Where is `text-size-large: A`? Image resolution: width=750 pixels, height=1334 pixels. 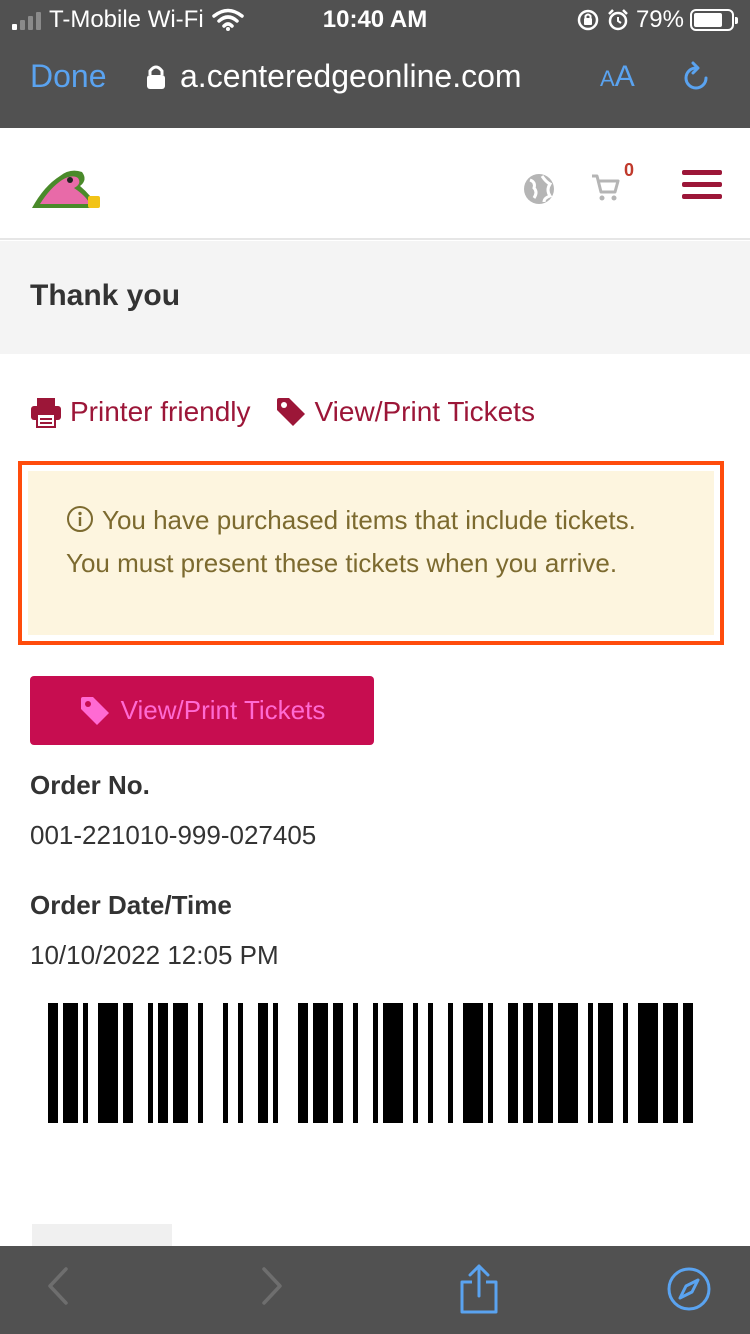 text-size-large: A is located at coordinates (624, 76).